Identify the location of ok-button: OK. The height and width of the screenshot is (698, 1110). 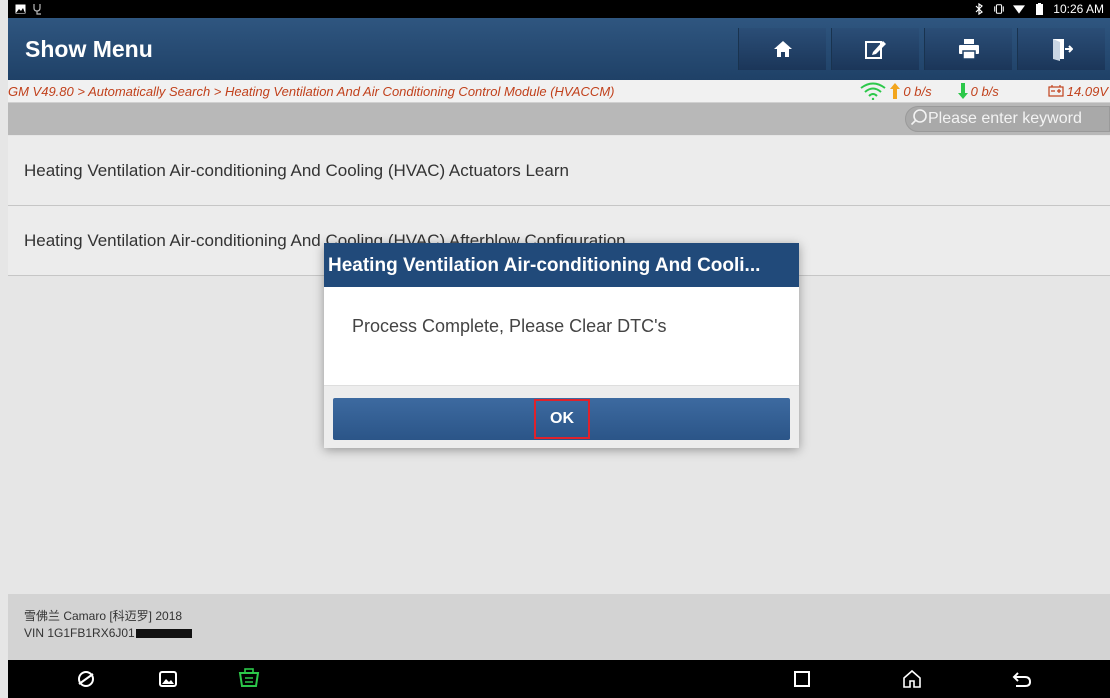
(561, 419).